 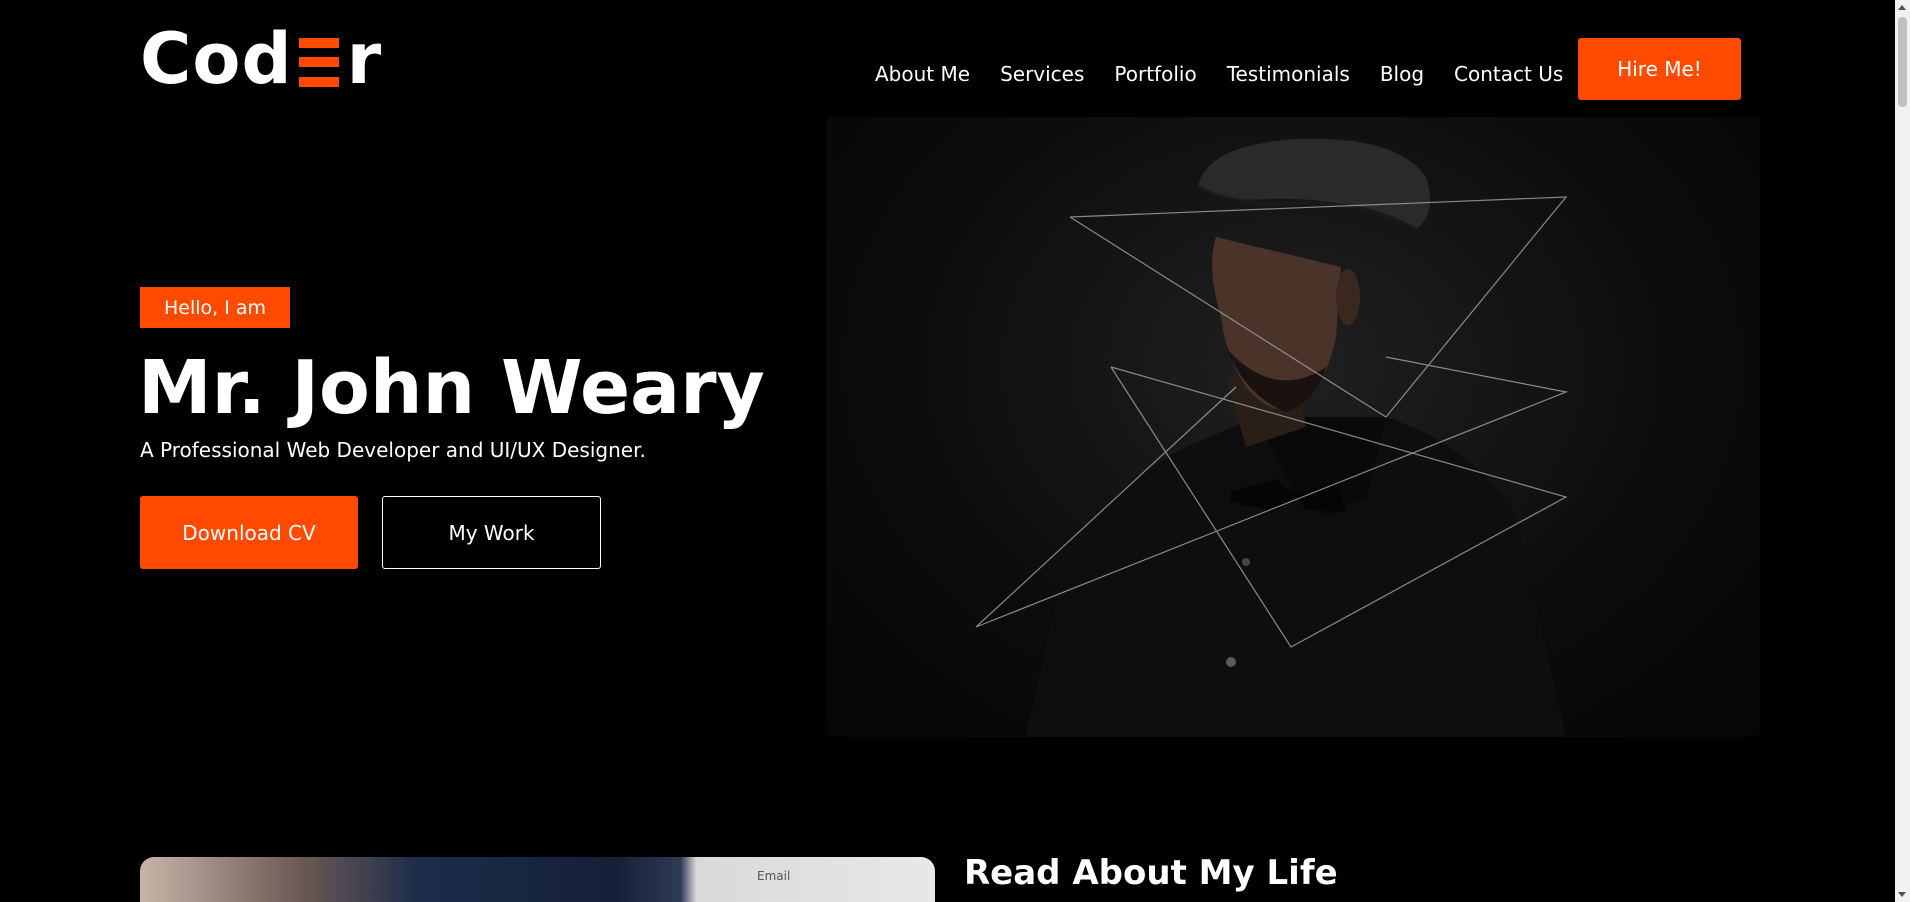 I want to click on my-work-button: My Work, so click(x=491, y=532).